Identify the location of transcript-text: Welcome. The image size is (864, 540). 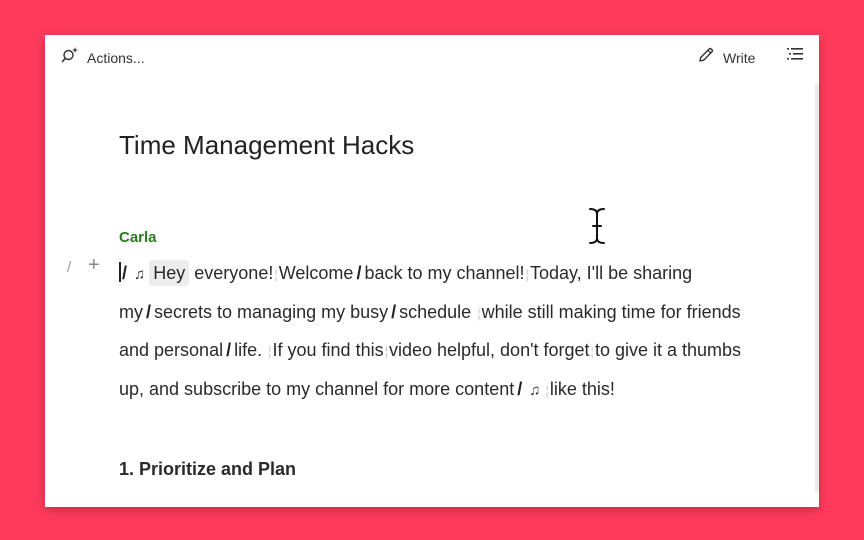
(316, 273).